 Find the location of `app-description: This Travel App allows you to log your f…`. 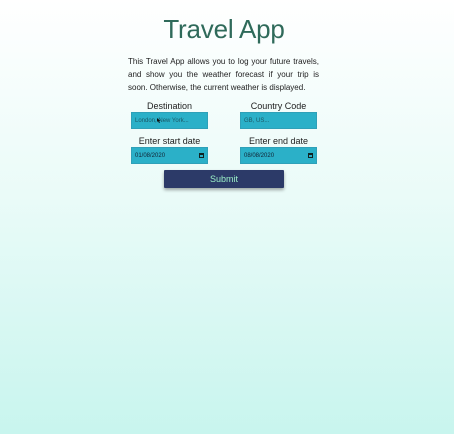

app-description: This Travel App allows you to log your f… is located at coordinates (223, 74).